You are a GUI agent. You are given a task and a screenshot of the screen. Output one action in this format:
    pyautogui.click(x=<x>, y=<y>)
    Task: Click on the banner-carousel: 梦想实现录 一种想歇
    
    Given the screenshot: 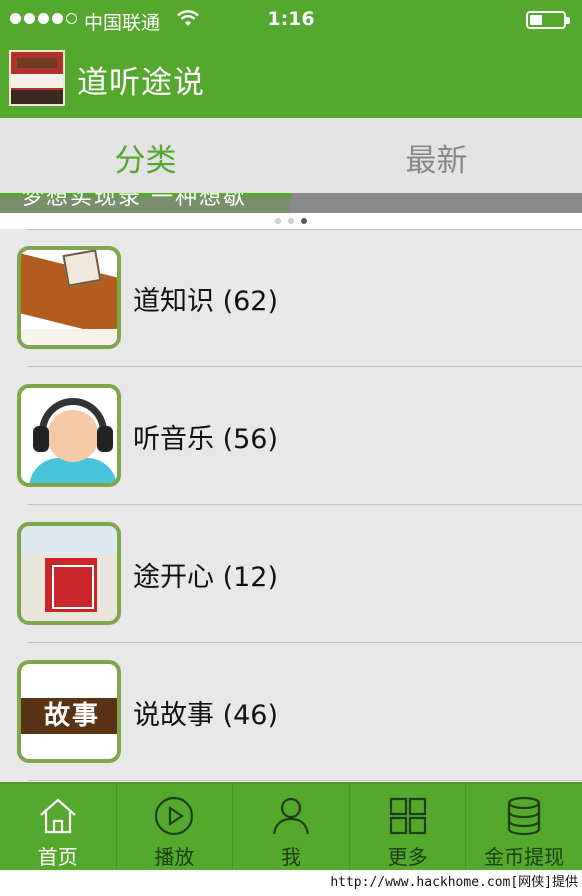 What is the action you would take?
    pyautogui.click(x=291, y=203)
    